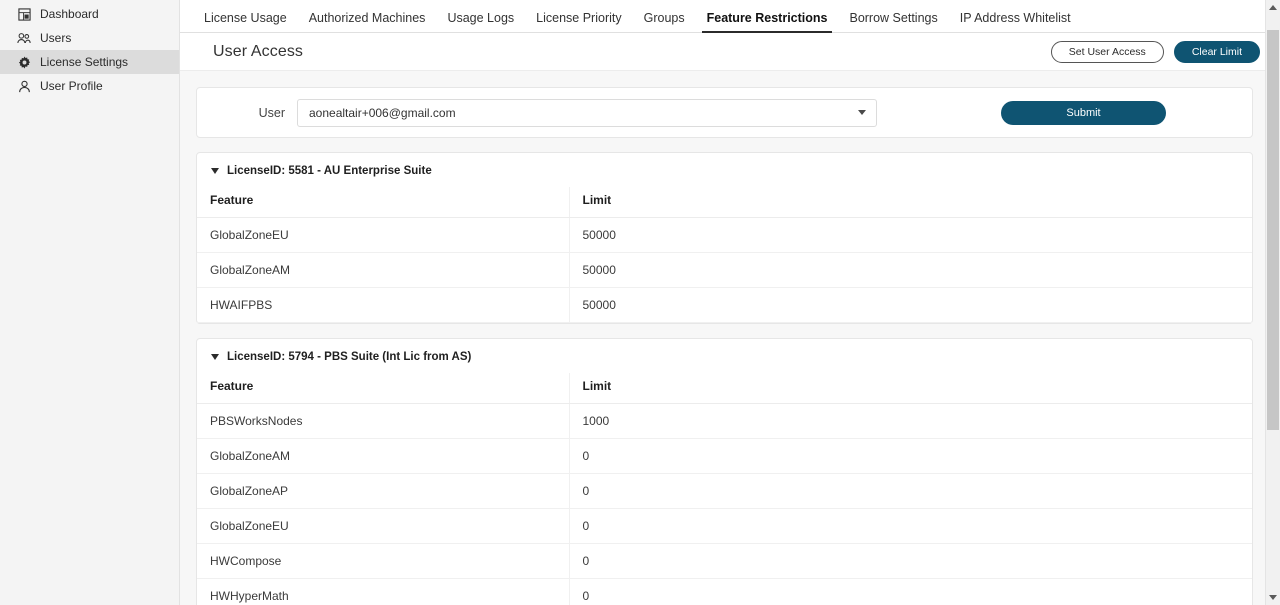 This screenshot has width=1280, height=605. I want to click on header-actions: Set User Access Clear Limit, so click(1155, 51).